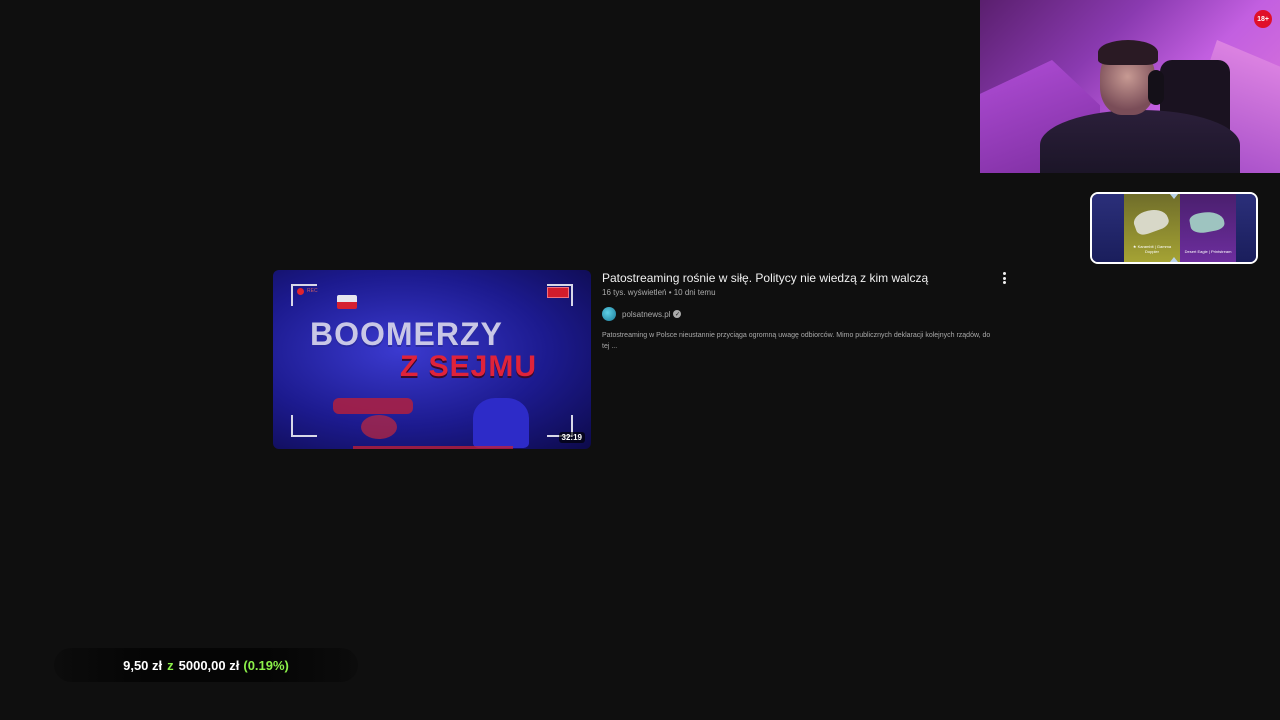  I want to click on video-meta: 16 tys. wyświetleń • 10 dni temu, so click(802, 292).